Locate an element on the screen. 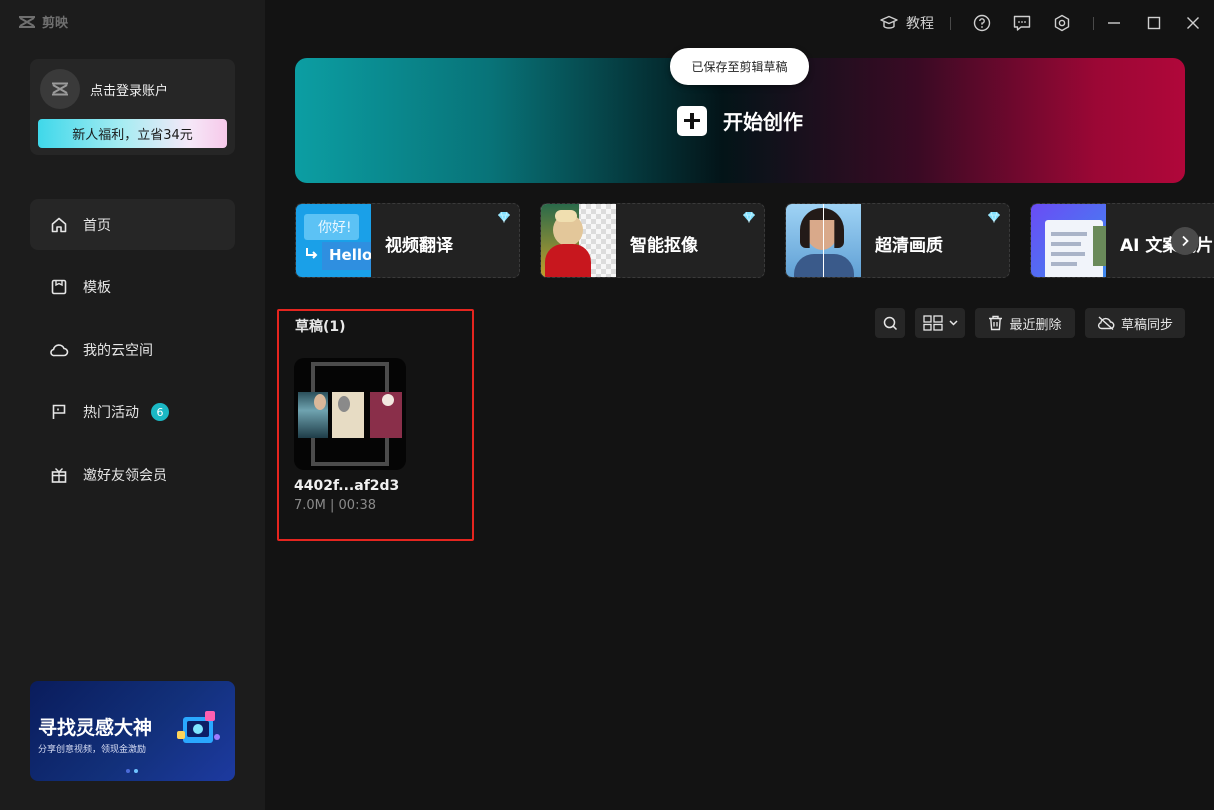  recently-deleted-label: 最近删除 is located at coordinates (1035, 325).